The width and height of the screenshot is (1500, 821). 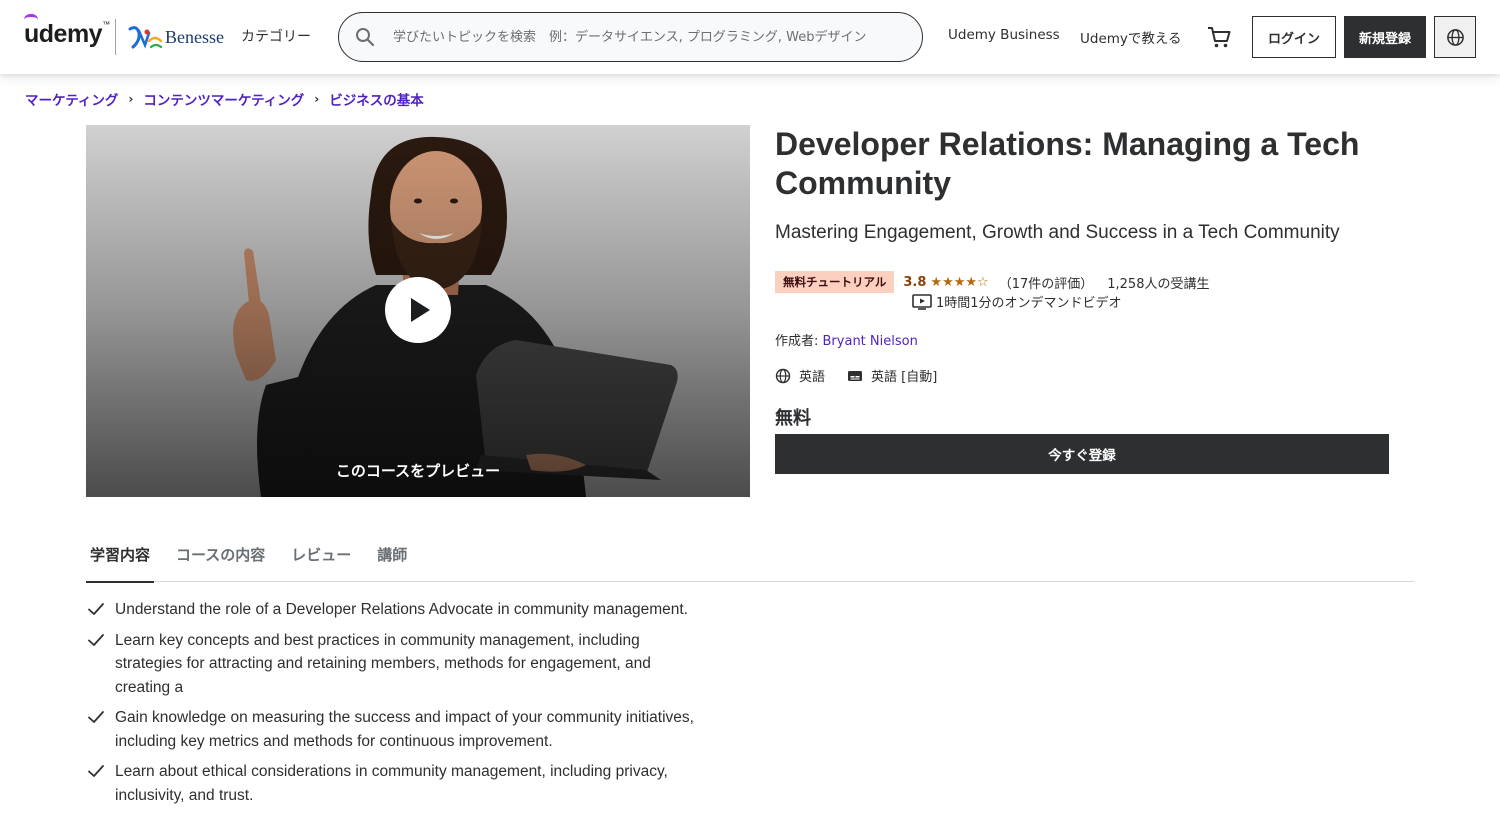 I want to click on course-price: 無料, so click(x=793, y=418).